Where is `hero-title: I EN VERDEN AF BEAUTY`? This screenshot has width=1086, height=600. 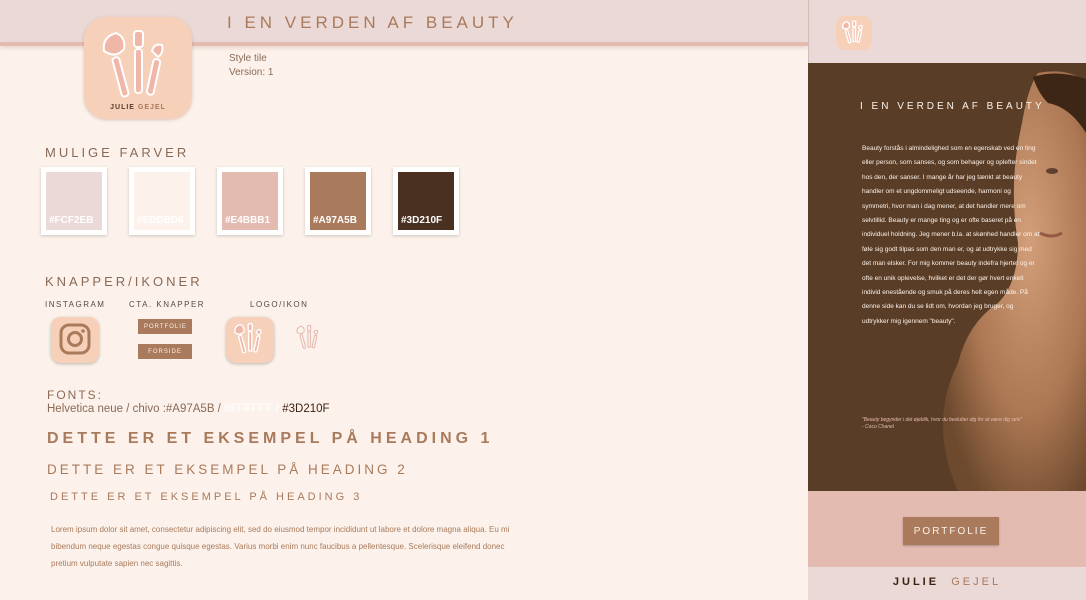 hero-title: I EN VERDEN AF BEAUTY is located at coordinates (952, 106).